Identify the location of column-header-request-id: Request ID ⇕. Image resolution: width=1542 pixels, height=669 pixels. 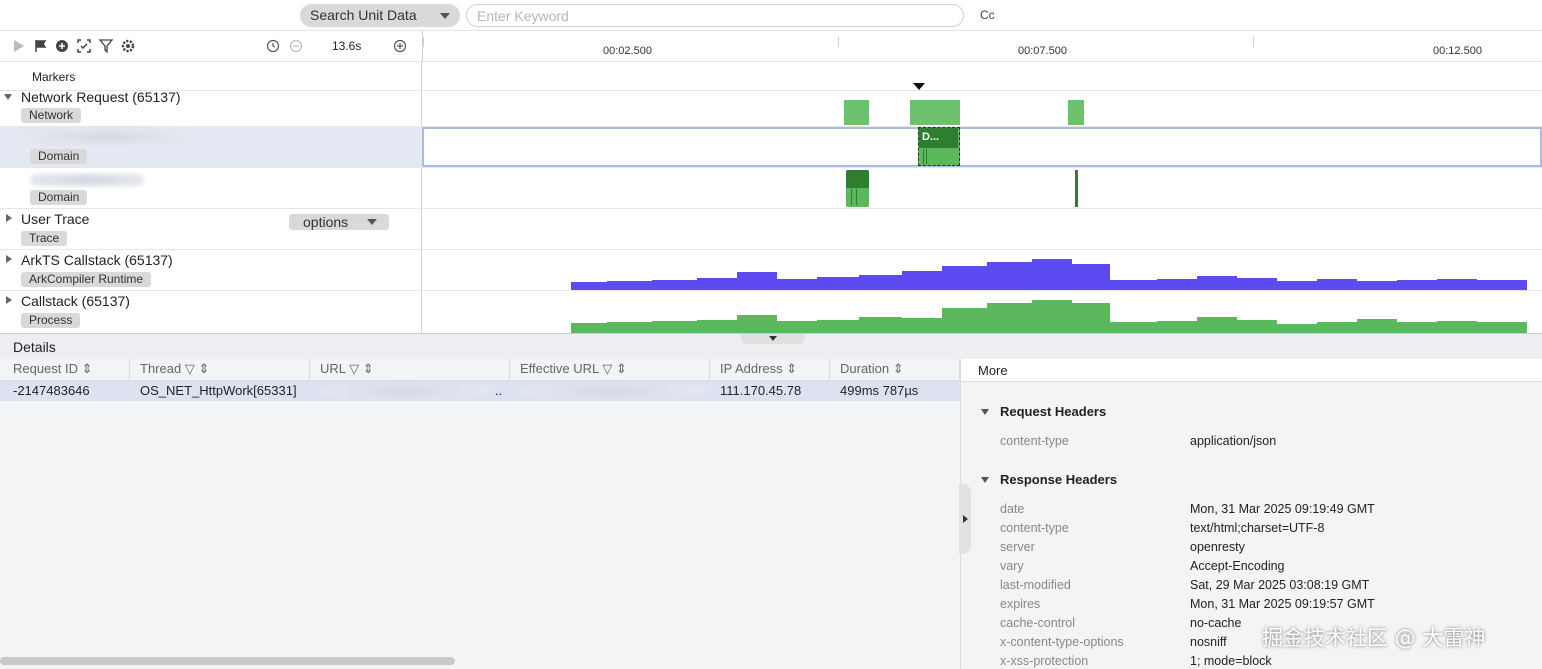
(65, 370).